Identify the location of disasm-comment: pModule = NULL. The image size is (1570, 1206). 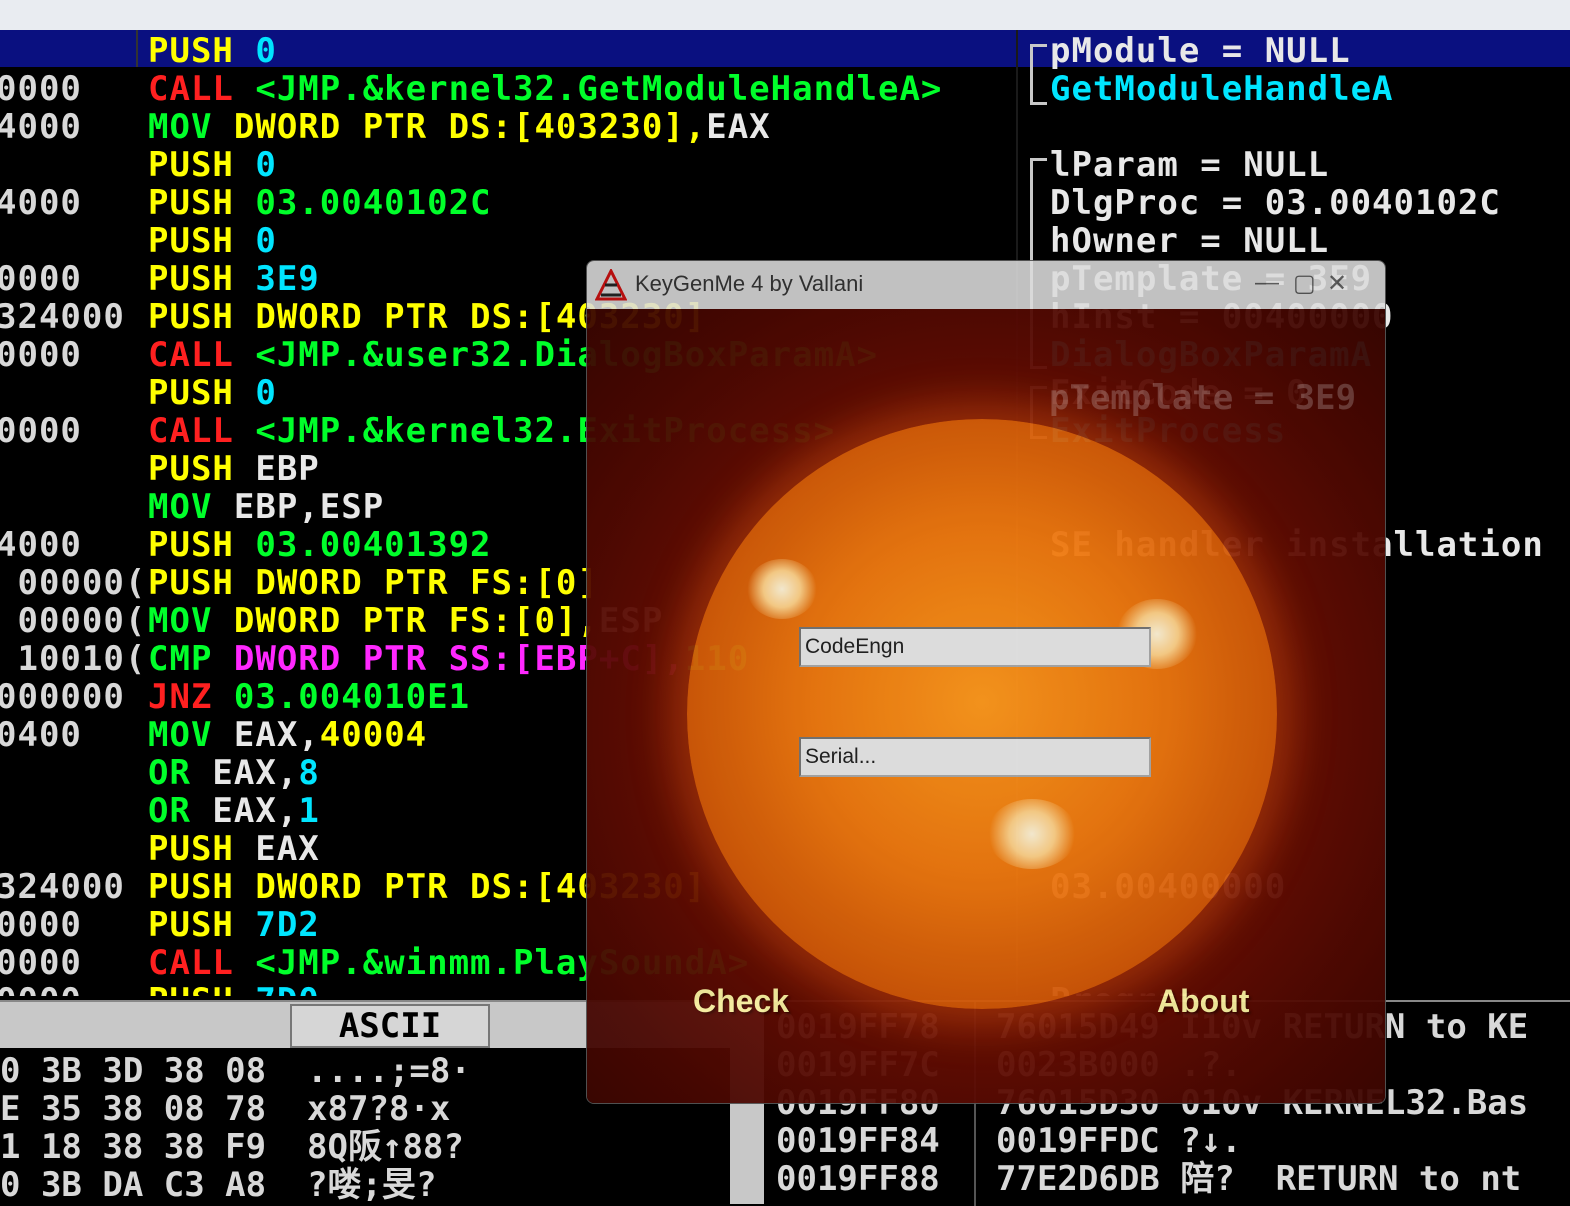
(1200, 51).